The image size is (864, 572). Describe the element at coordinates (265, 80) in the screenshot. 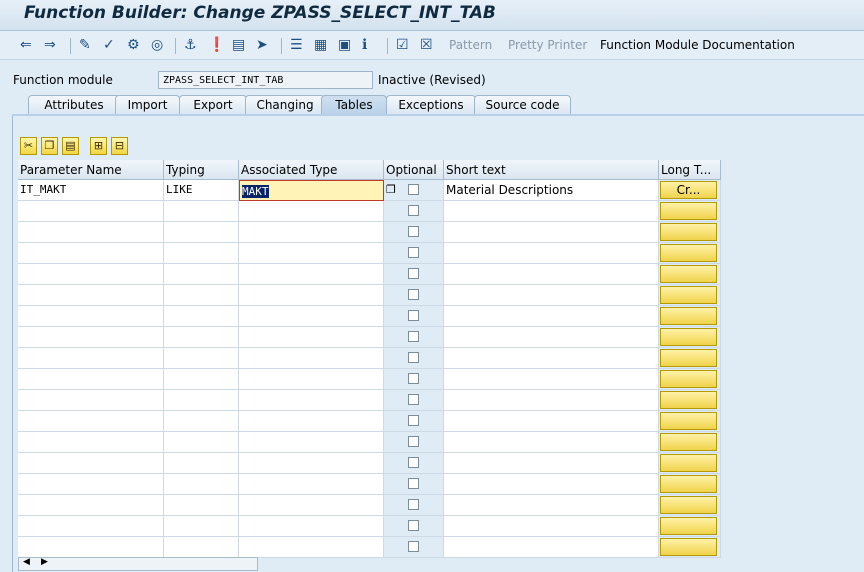

I see `function-module-field: ZPASS_SELECT_INT_TAB` at that location.